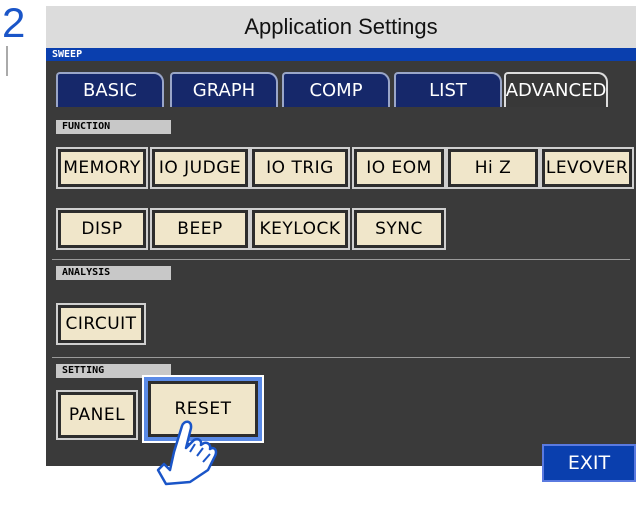 The height and width of the screenshot is (506, 636). I want to click on beep-button: BEEP, so click(200, 229).